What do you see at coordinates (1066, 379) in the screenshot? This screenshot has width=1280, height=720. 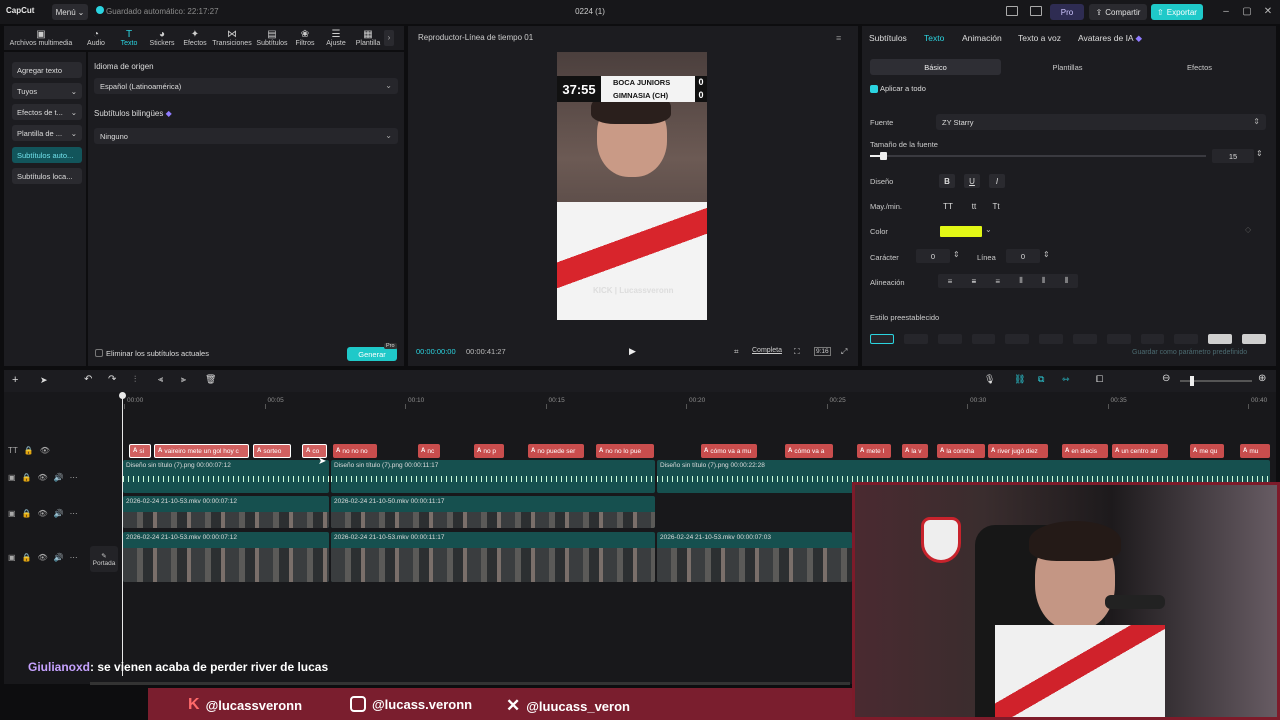 I see `preview-axis-icon: ⇿` at bounding box center [1066, 379].